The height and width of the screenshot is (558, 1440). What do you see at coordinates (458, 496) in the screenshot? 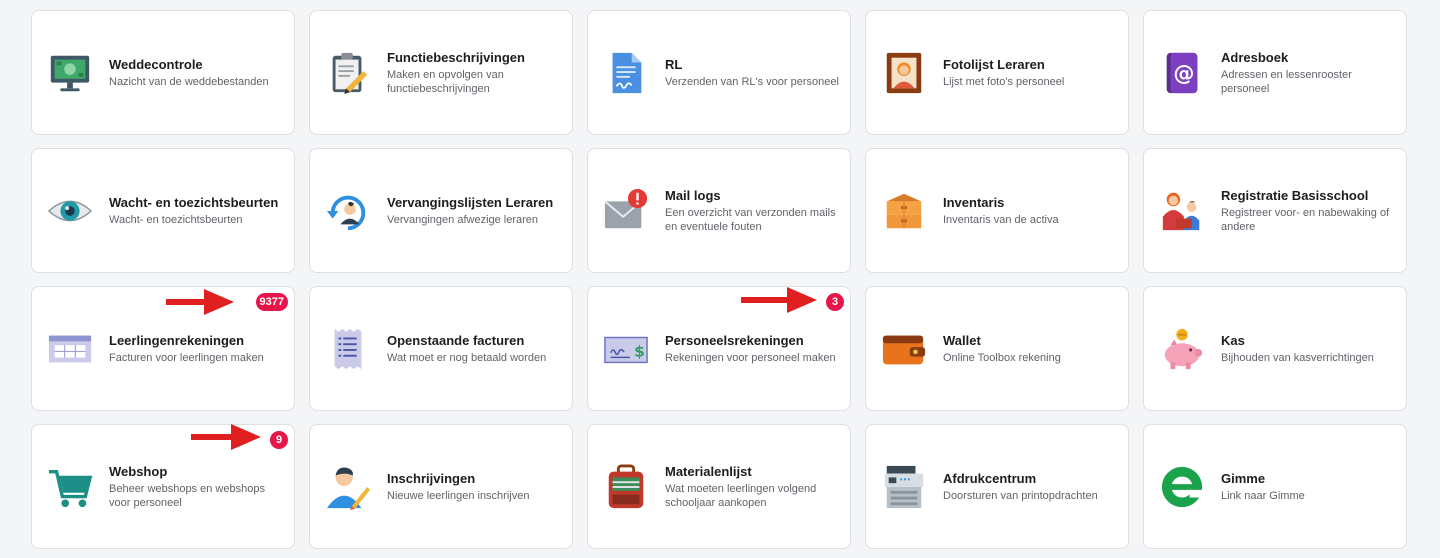
I see `tile-subtitle: Nieuwe leerlingen inschrijven` at bounding box center [458, 496].